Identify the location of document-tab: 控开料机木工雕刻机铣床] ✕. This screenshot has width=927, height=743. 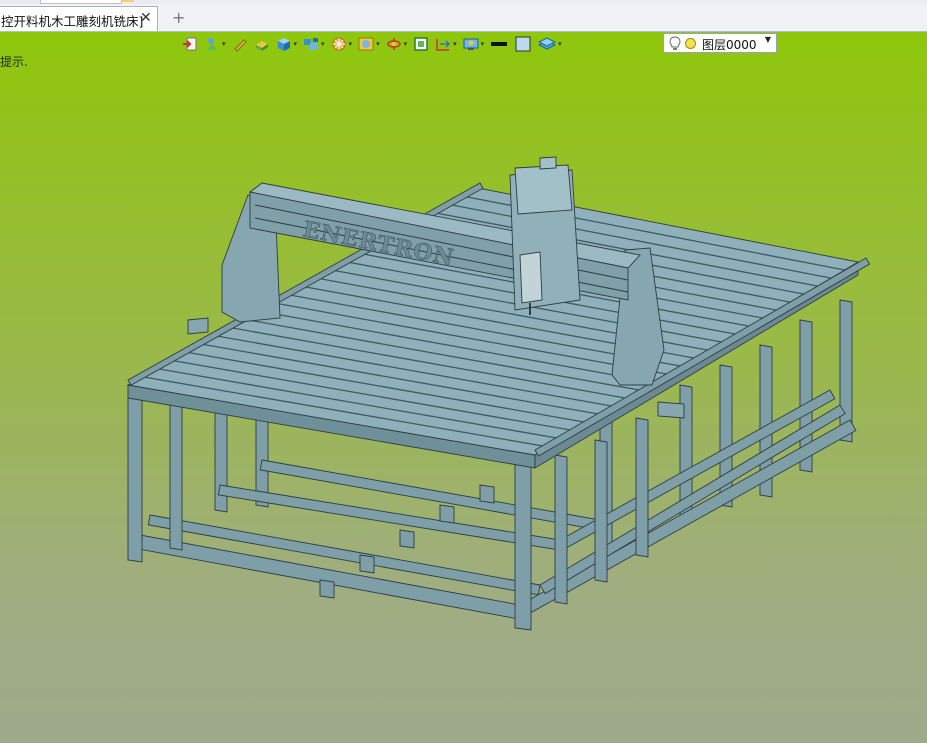
(79, 18).